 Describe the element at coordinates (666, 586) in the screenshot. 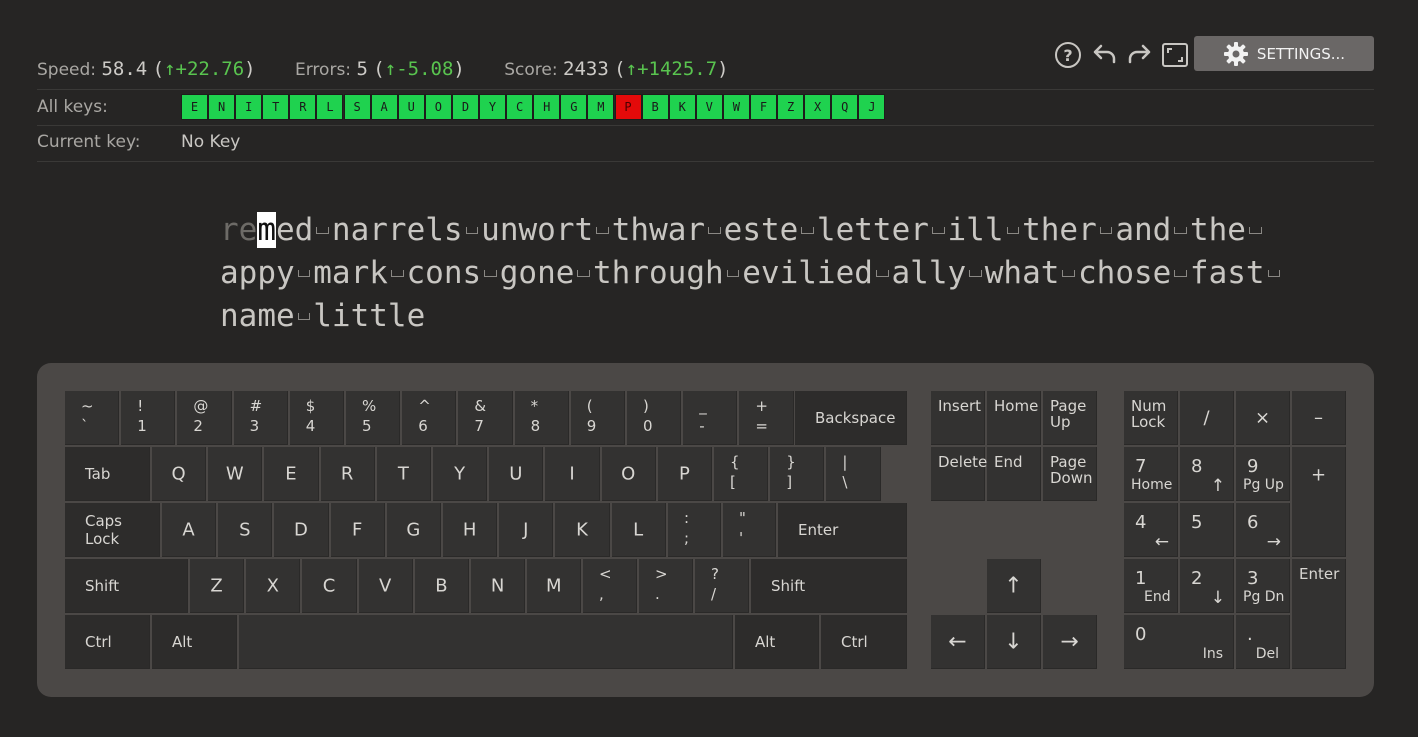

I see `key-sym: >.` at that location.